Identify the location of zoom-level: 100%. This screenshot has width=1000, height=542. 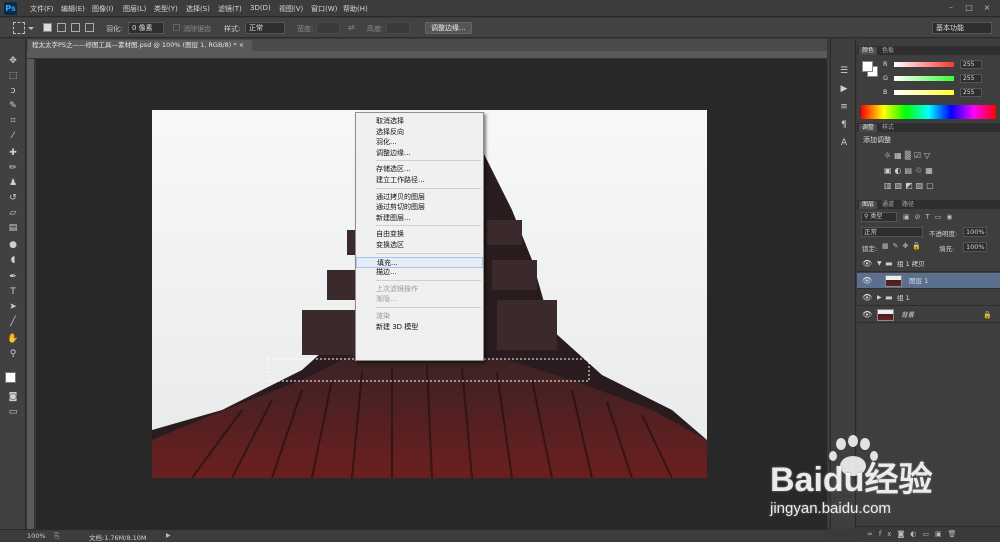
(36, 536).